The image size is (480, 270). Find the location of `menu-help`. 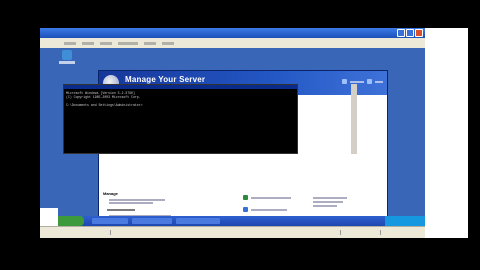

menu-help is located at coordinates (168, 43).